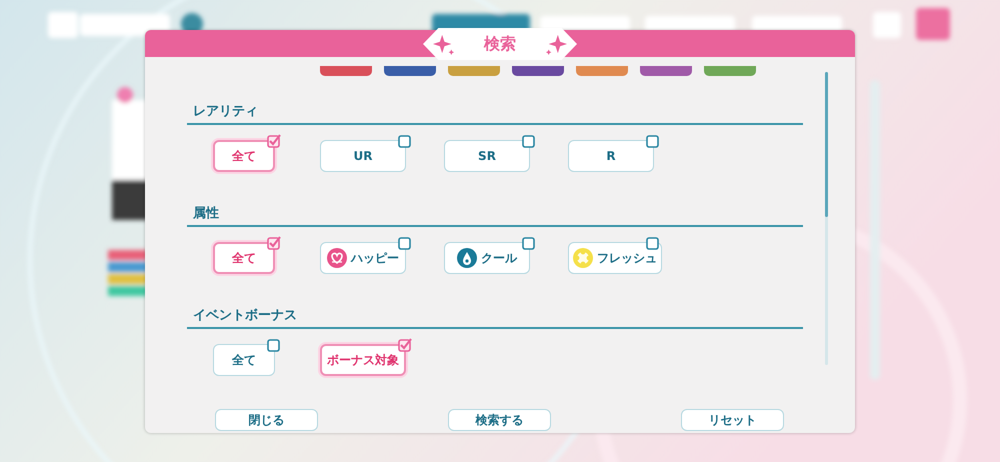 The width and height of the screenshot is (1000, 462). What do you see at coordinates (826, 218) in the screenshot?
I see `scrollbar` at bounding box center [826, 218].